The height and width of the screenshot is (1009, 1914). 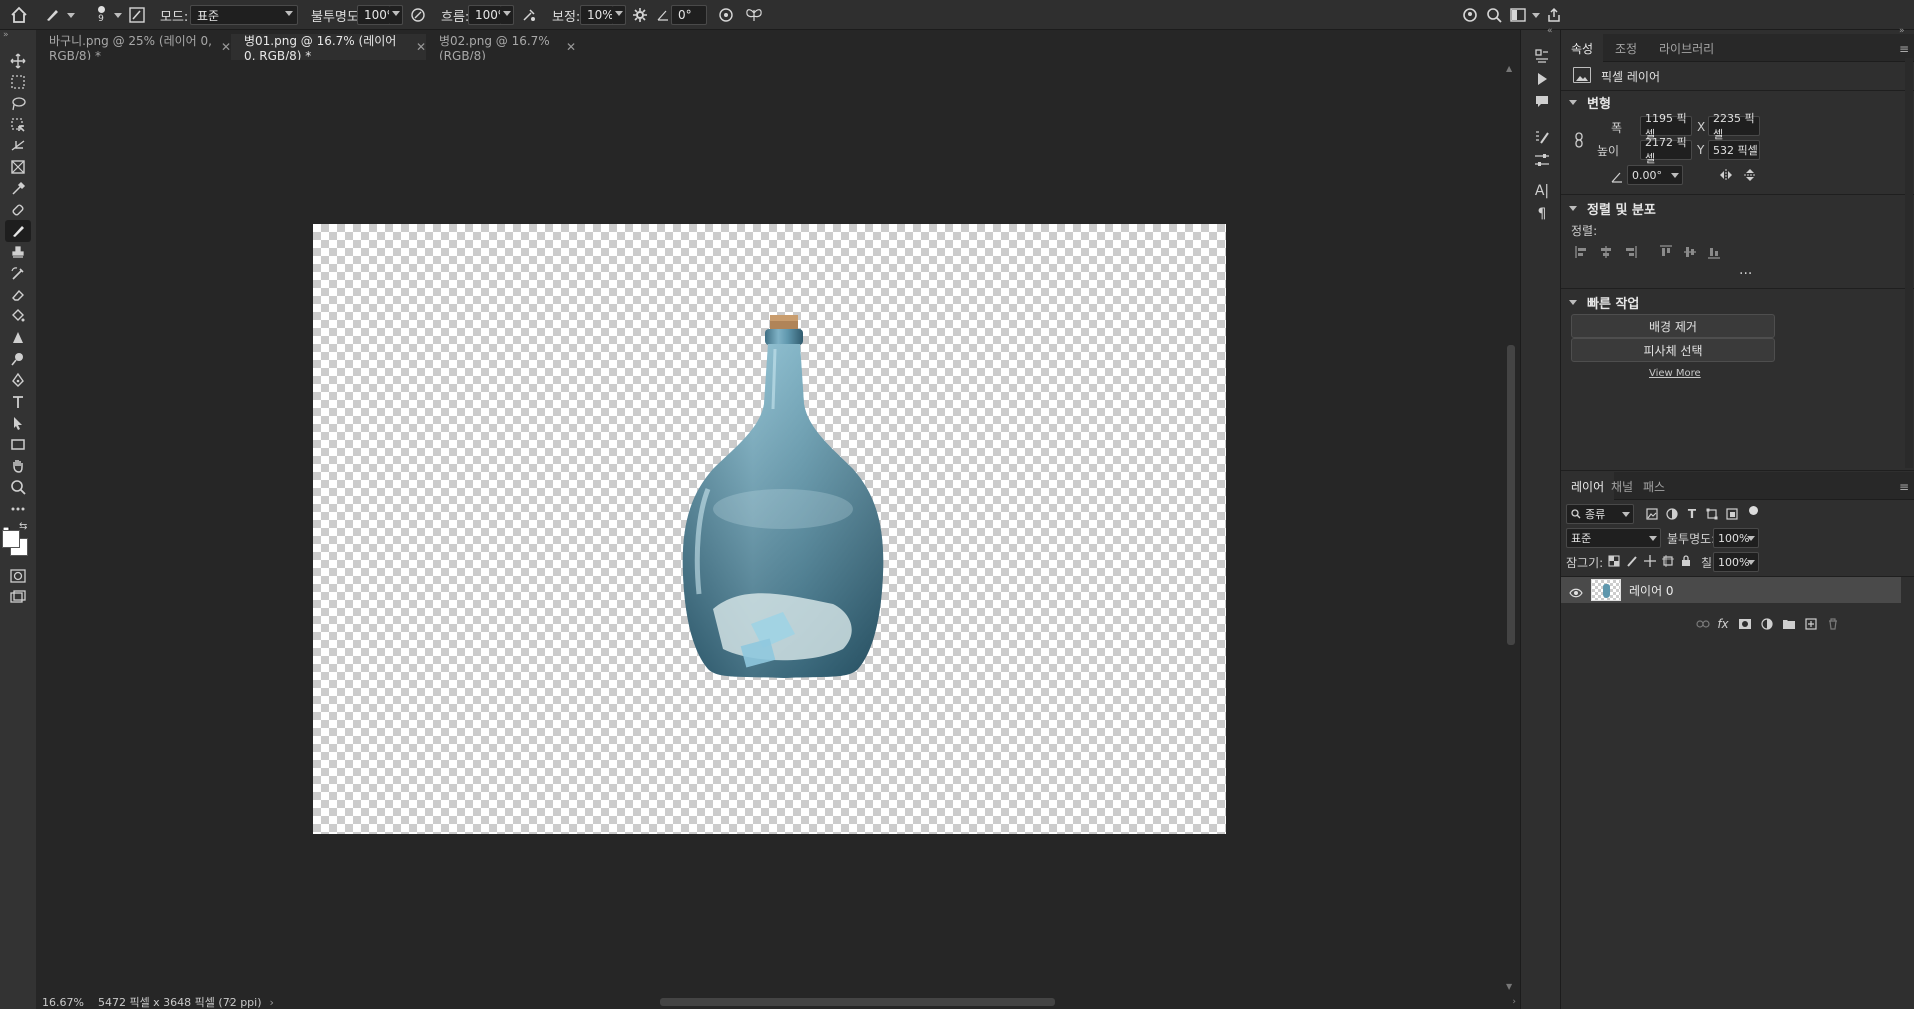 I want to click on mode-select: 표준, so click(x=244, y=15).